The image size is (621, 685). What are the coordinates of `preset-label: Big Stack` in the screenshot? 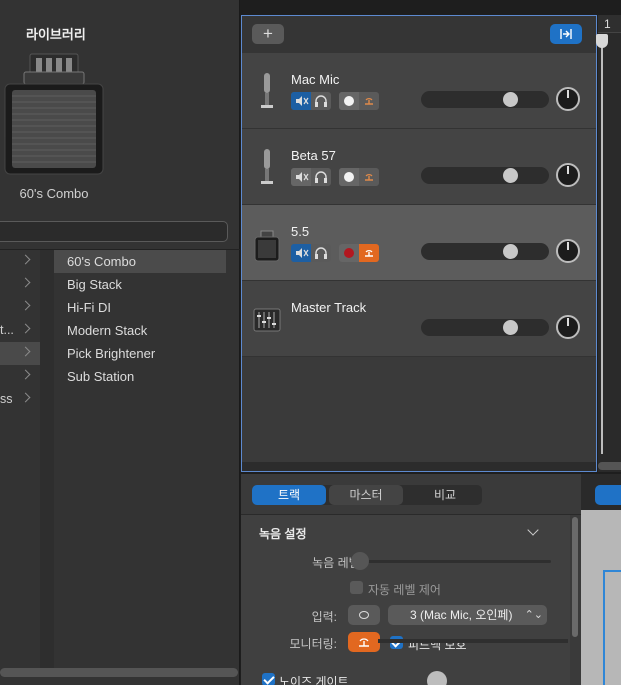 It's located at (94, 284).